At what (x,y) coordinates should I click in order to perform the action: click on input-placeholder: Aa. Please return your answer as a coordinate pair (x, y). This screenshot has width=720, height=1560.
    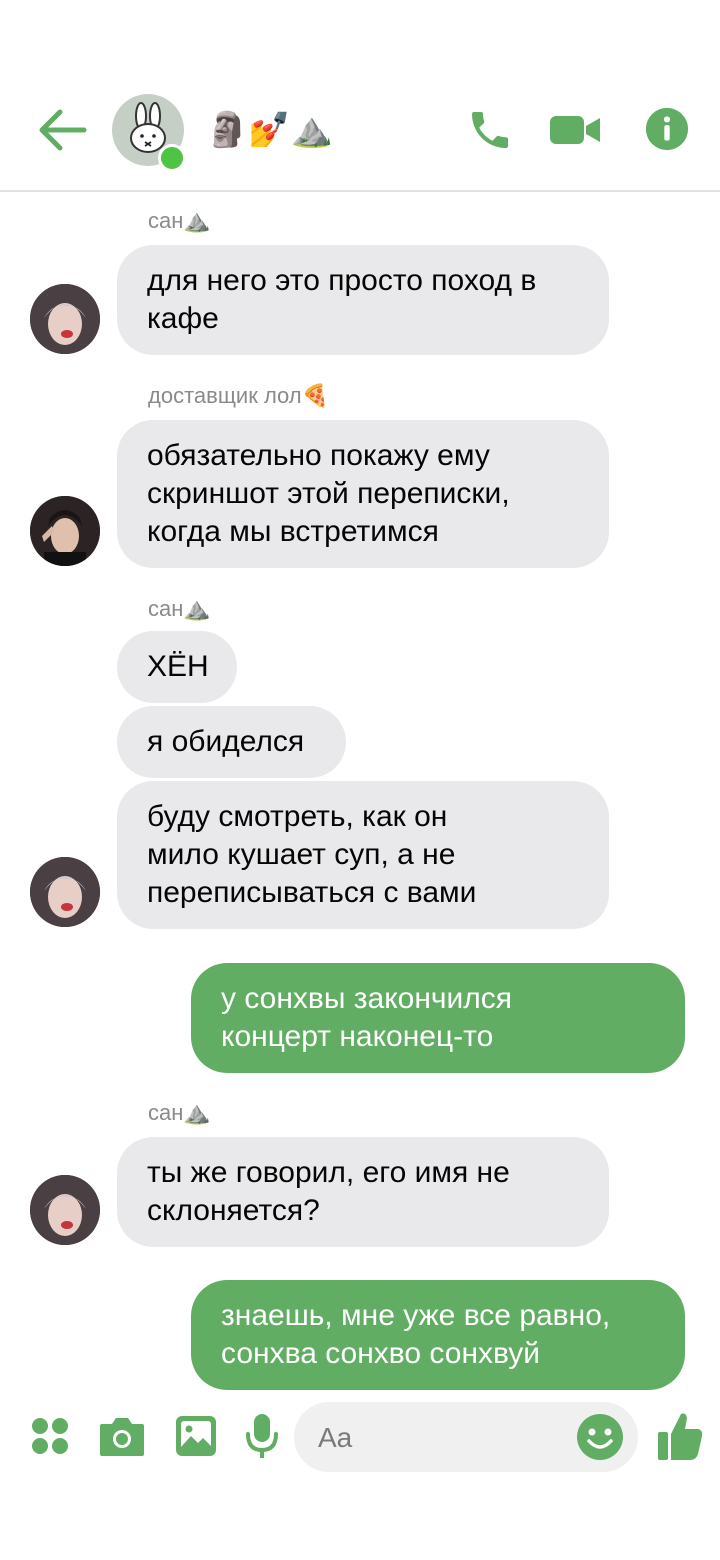
    Looking at the image, I should click on (335, 1437).